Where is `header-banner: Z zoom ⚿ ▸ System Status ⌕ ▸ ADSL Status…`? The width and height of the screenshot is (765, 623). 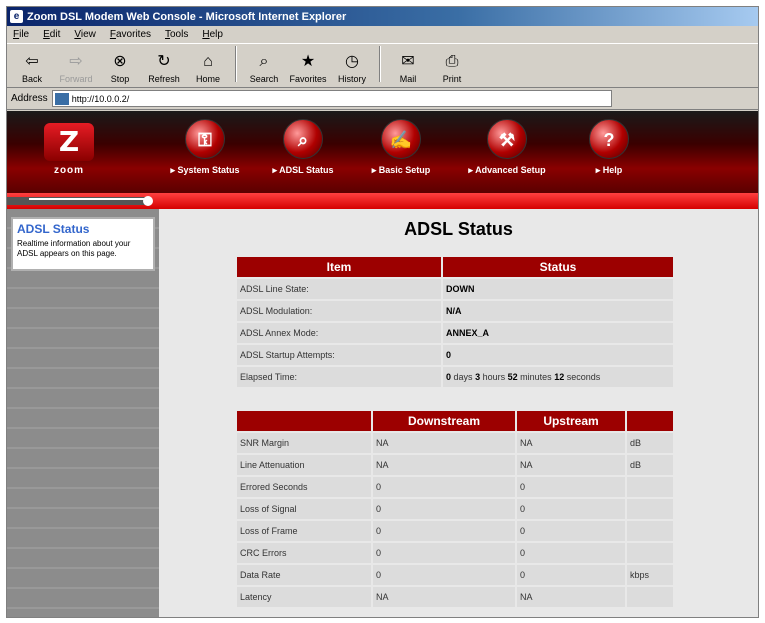 header-banner: Z zoom ⚿ ▸ System Status ⌕ ▸ ADSL Status… is located at coordinates (382, 152).